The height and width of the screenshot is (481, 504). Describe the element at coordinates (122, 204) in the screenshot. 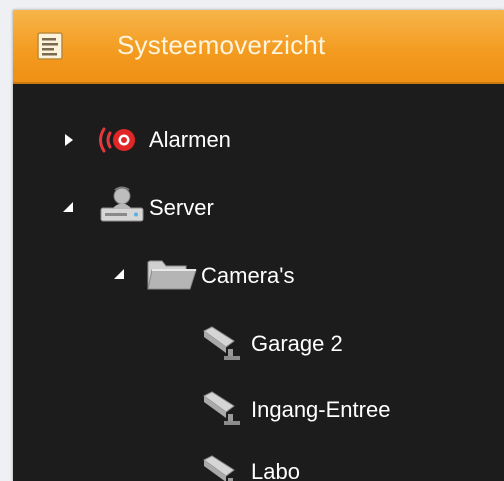

I see `server-user-icon` at that location.